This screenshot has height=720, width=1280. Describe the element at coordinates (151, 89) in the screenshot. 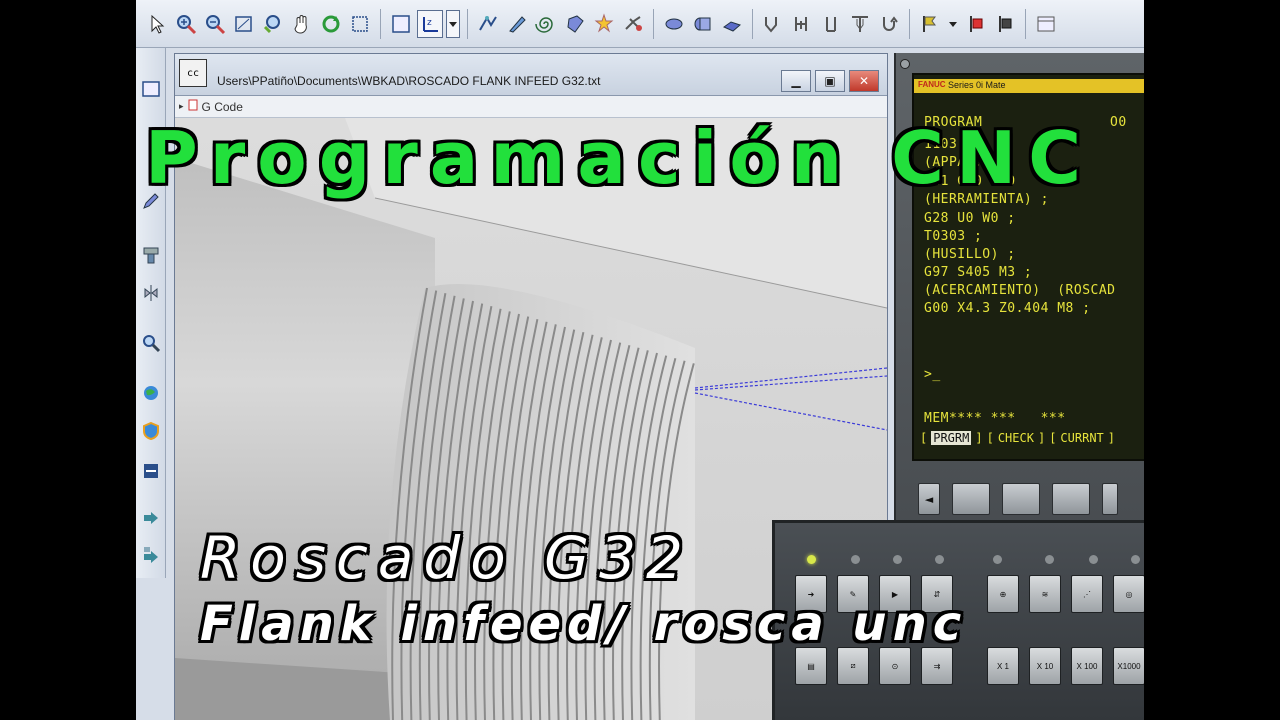

I see `window-icon` at that location.